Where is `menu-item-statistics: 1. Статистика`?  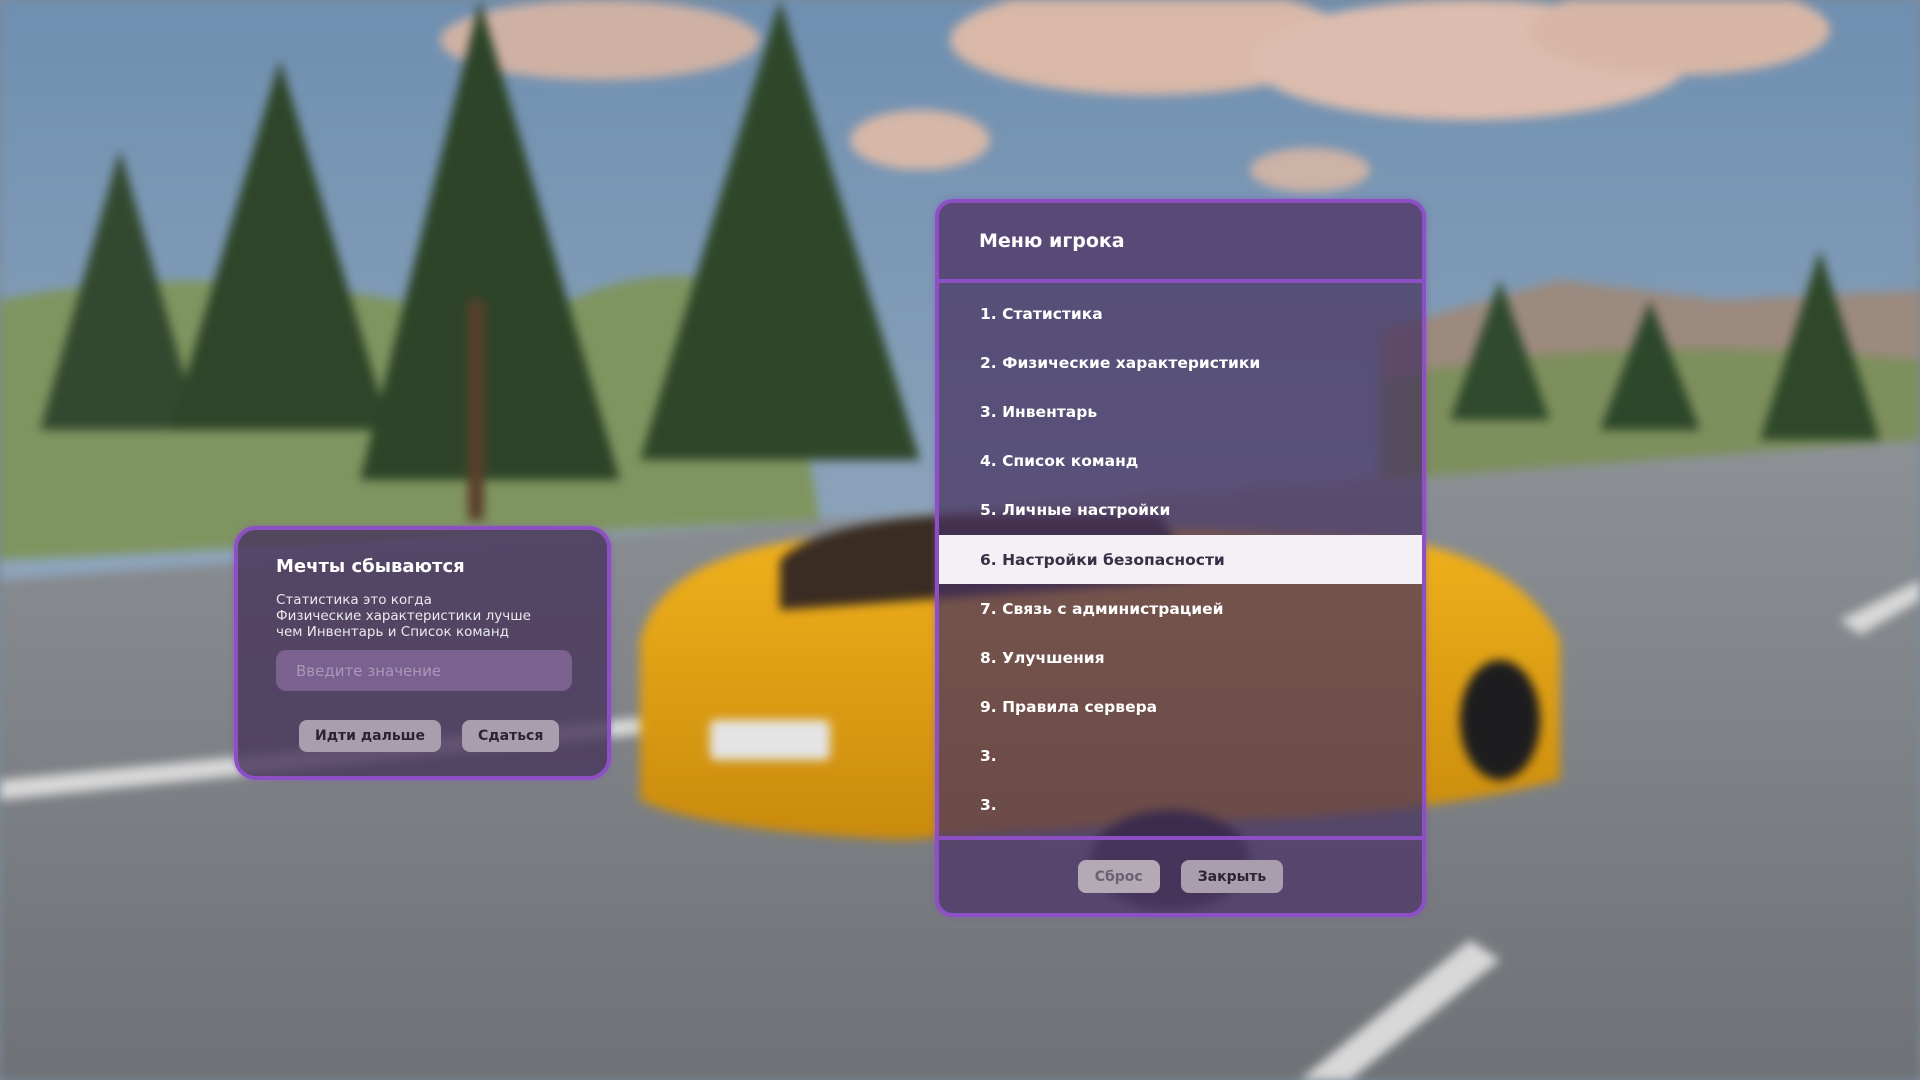 menu-item-statistics: 1. Статистика is located at coordinates (1180, 313).